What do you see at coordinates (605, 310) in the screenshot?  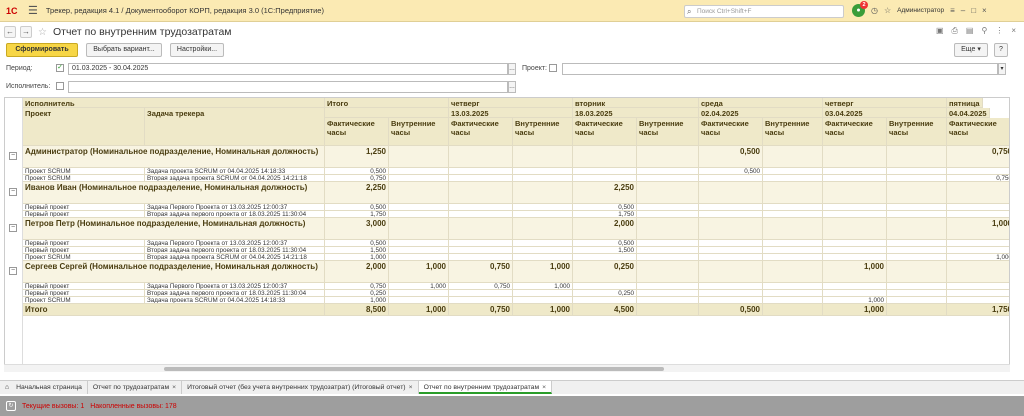 I see `day-fact-value: 4,500` at bounding box center [605, 310].